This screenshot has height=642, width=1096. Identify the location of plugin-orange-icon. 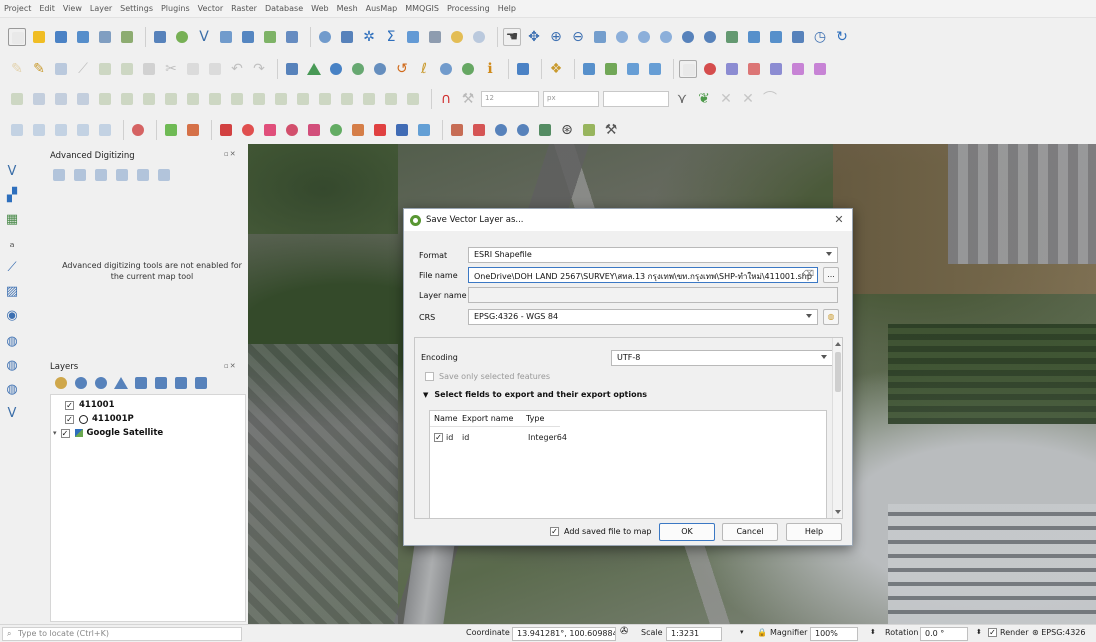
(358, 130).